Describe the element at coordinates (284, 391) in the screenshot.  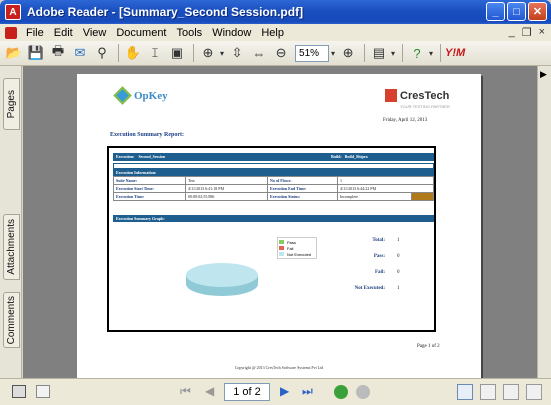
I see `next-page-icon: ▶` at that location.